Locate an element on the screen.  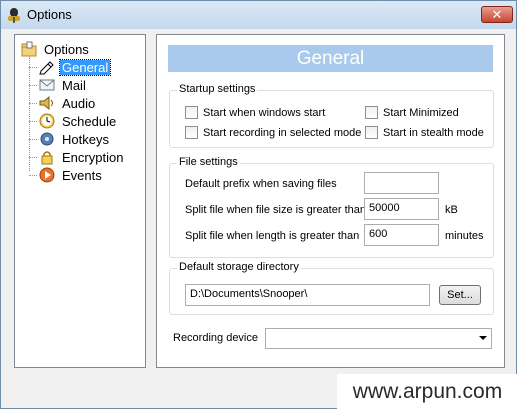
tree-item-audio: Audio is located at coordinates (68, 103).